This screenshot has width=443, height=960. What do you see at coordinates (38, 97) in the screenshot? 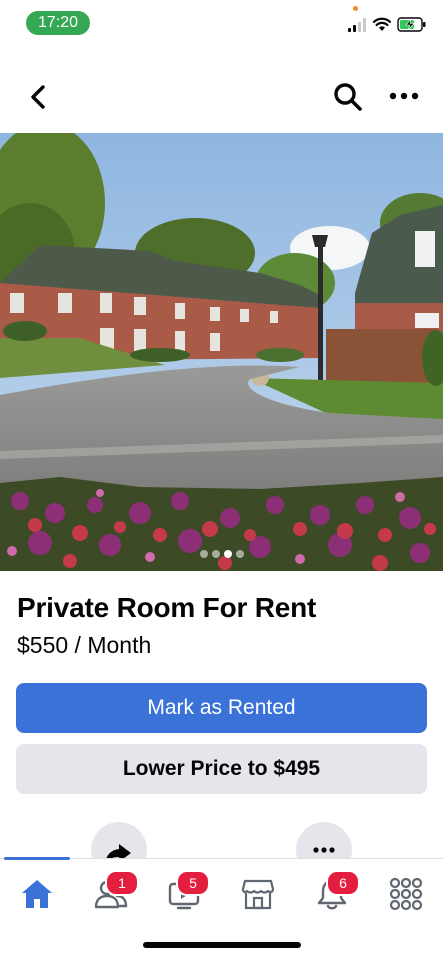
I see `back-chevron-icon` at bounding box center [38, 97].